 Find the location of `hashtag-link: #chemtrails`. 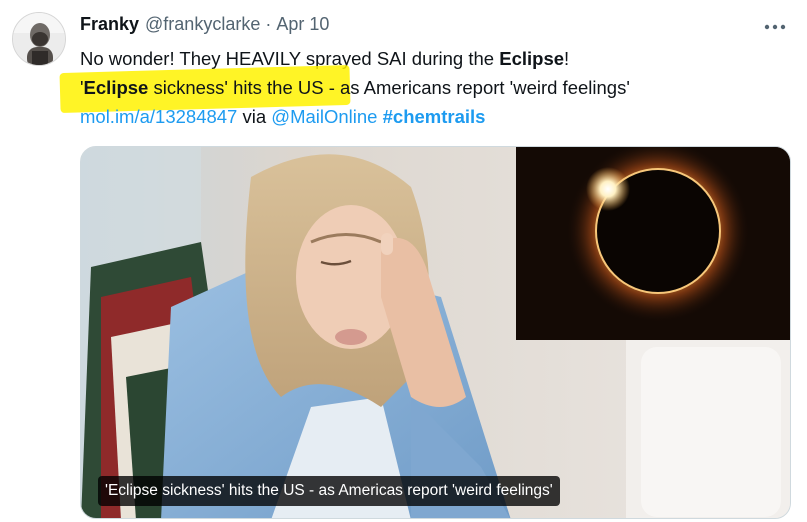

hashtag-link: #chemtrails is located at coordinates (434, 116).